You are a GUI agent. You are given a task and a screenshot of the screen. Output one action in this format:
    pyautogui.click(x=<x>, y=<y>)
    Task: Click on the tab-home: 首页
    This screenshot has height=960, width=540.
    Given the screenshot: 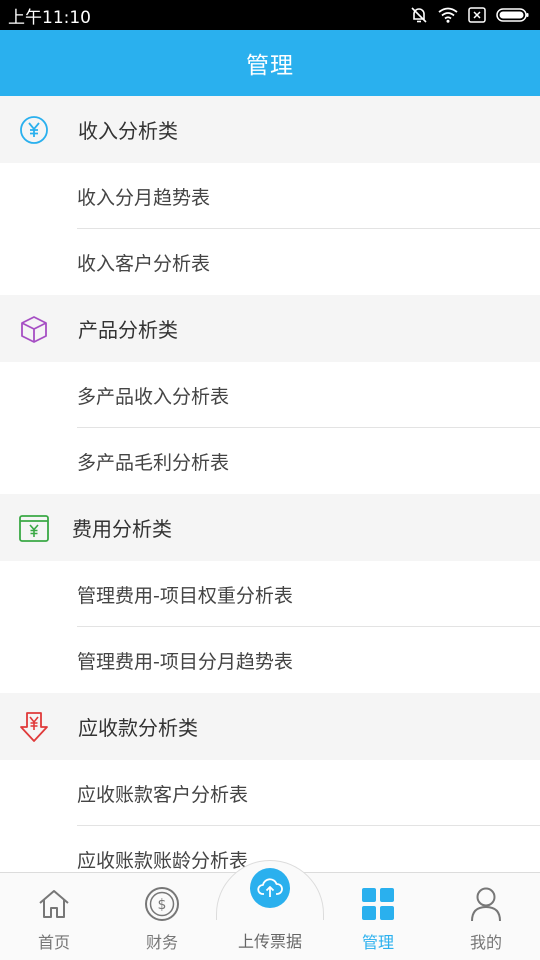 What is the action you would take?
    pyautogui.click(x=54, y=916)
    